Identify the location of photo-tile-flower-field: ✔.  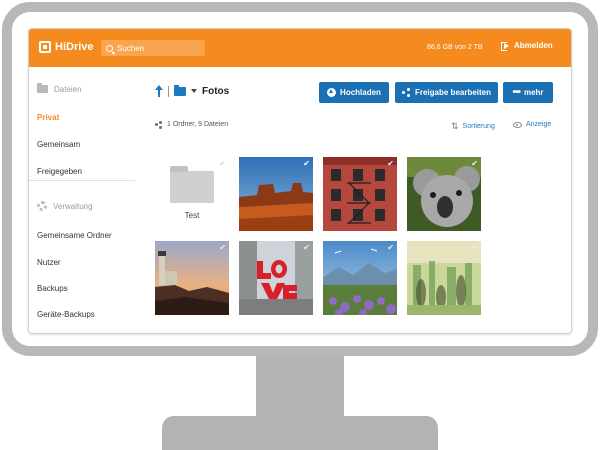
(360, 278).